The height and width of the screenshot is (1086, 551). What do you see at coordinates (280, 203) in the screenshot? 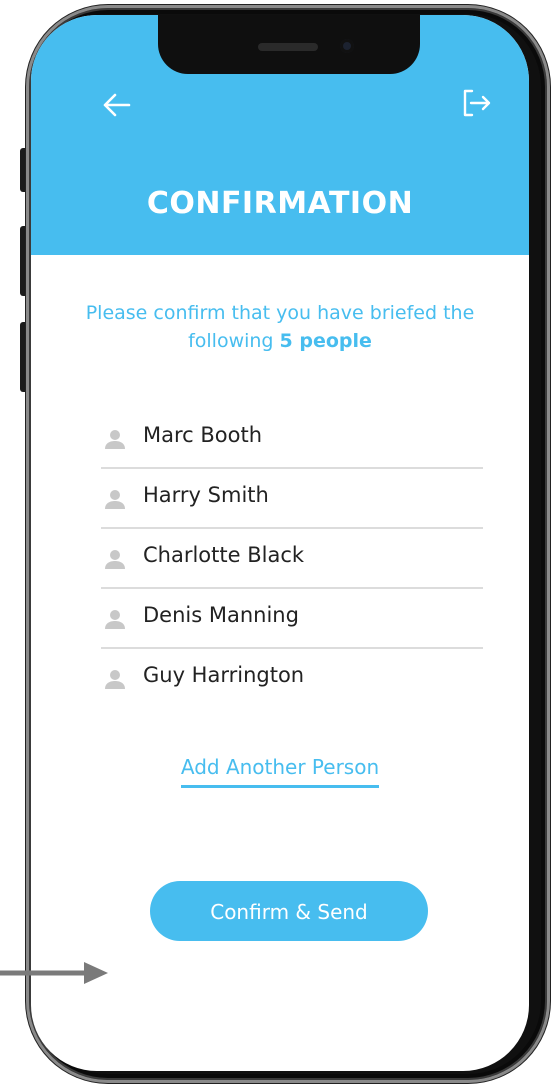
I see `page-title: CONFIRMATION` at bounding box center [280, 203].